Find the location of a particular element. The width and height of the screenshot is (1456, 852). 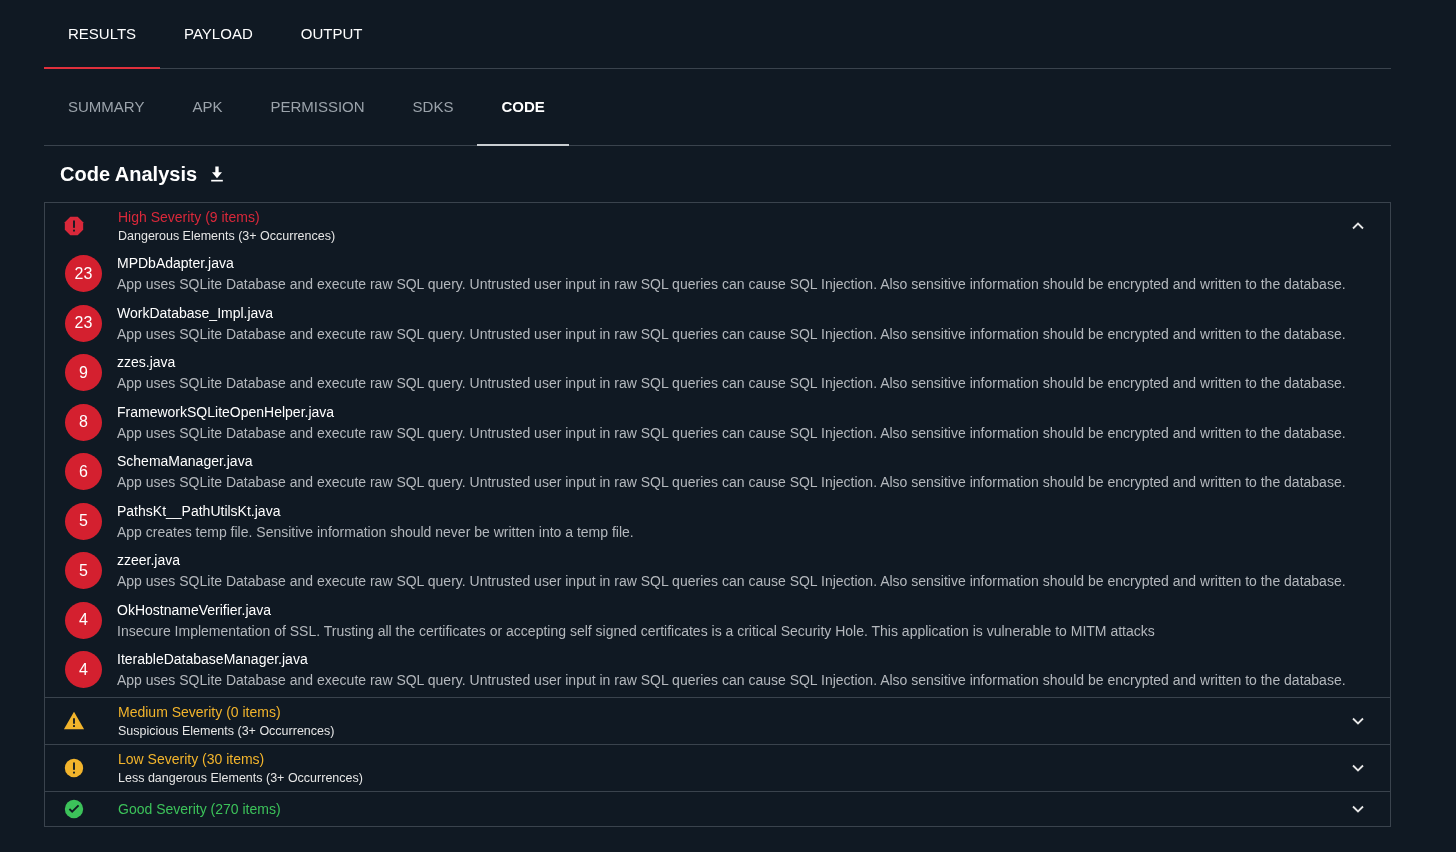

tab: OUTPUT is located at coordinates (331, 34).